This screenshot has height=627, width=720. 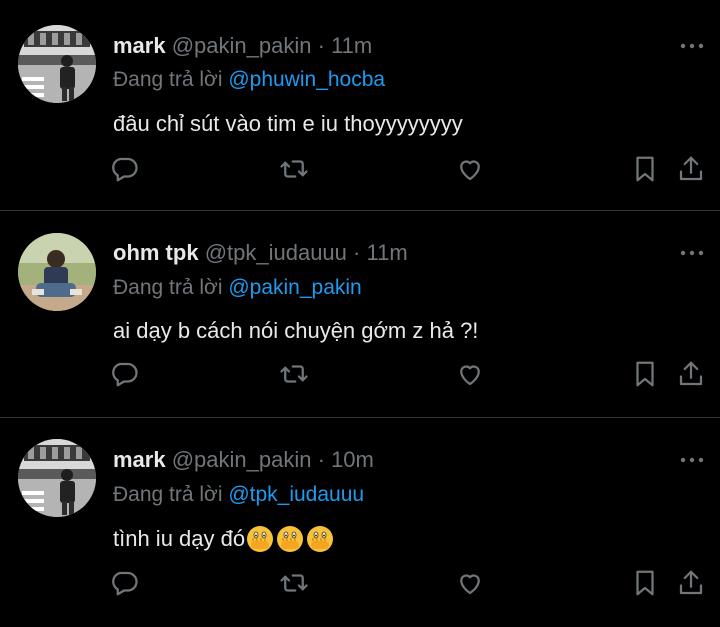 I want to click on tweet-header: ohm tpk @tpk_iudauuu · 11m, so click(x=260, y=253).